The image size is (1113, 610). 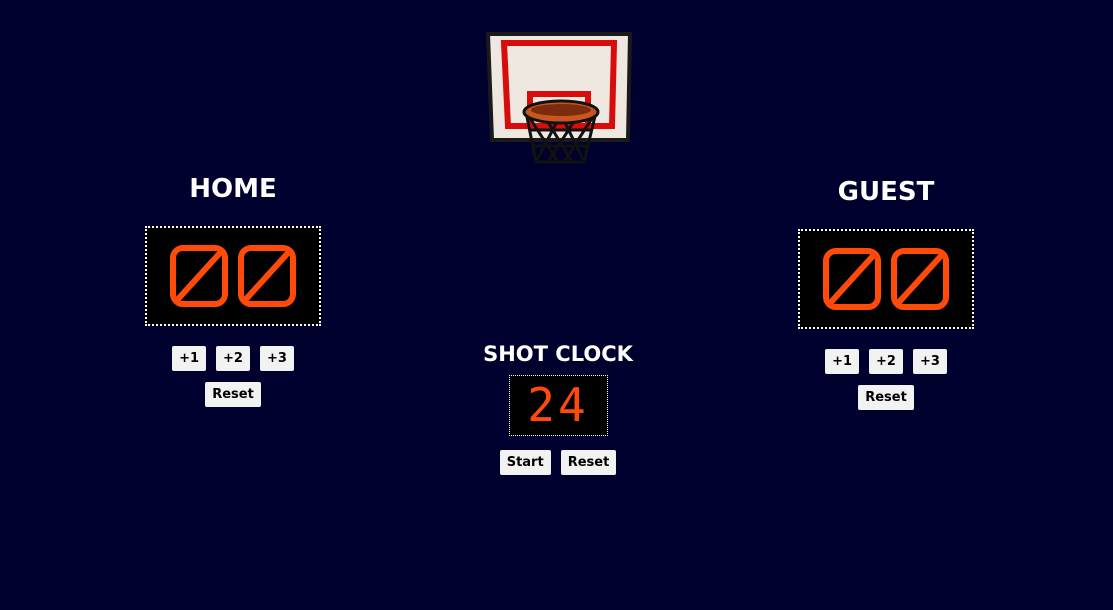 I want to click on home-plus-three-button: +3, so click(x=276, y=358).